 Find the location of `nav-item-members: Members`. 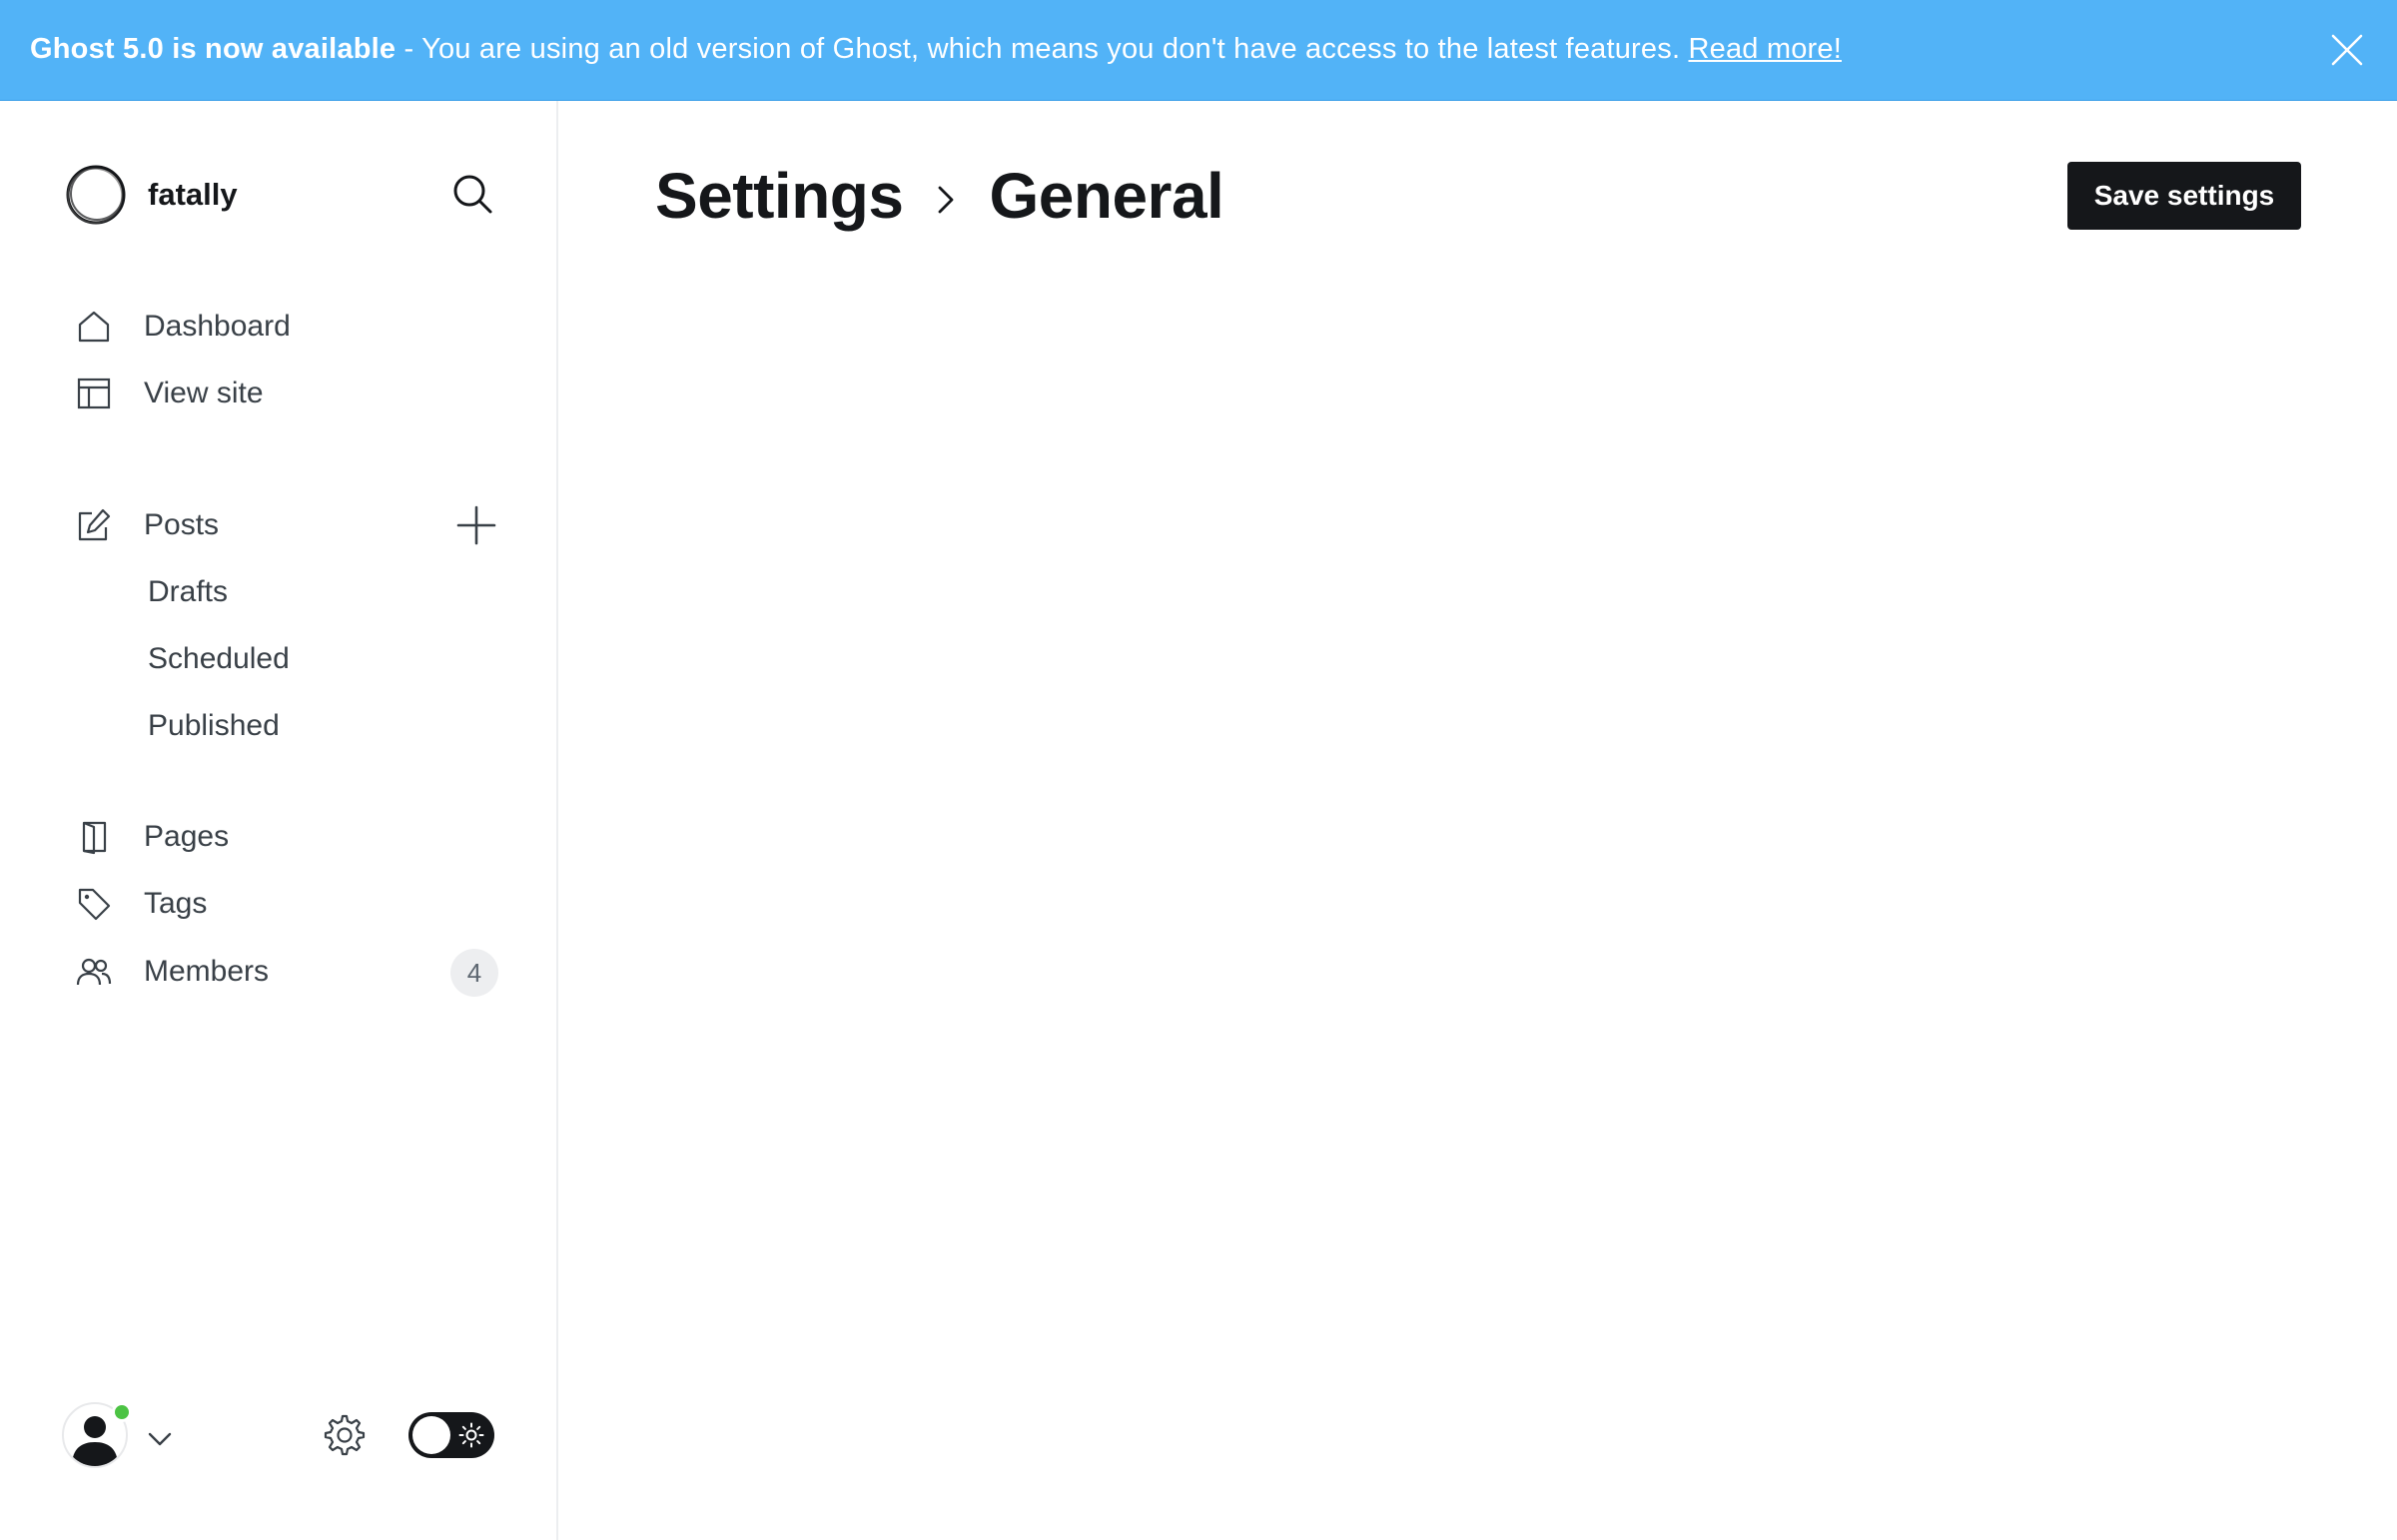

nav-item-members: Members is located at coordinates (171, 972).